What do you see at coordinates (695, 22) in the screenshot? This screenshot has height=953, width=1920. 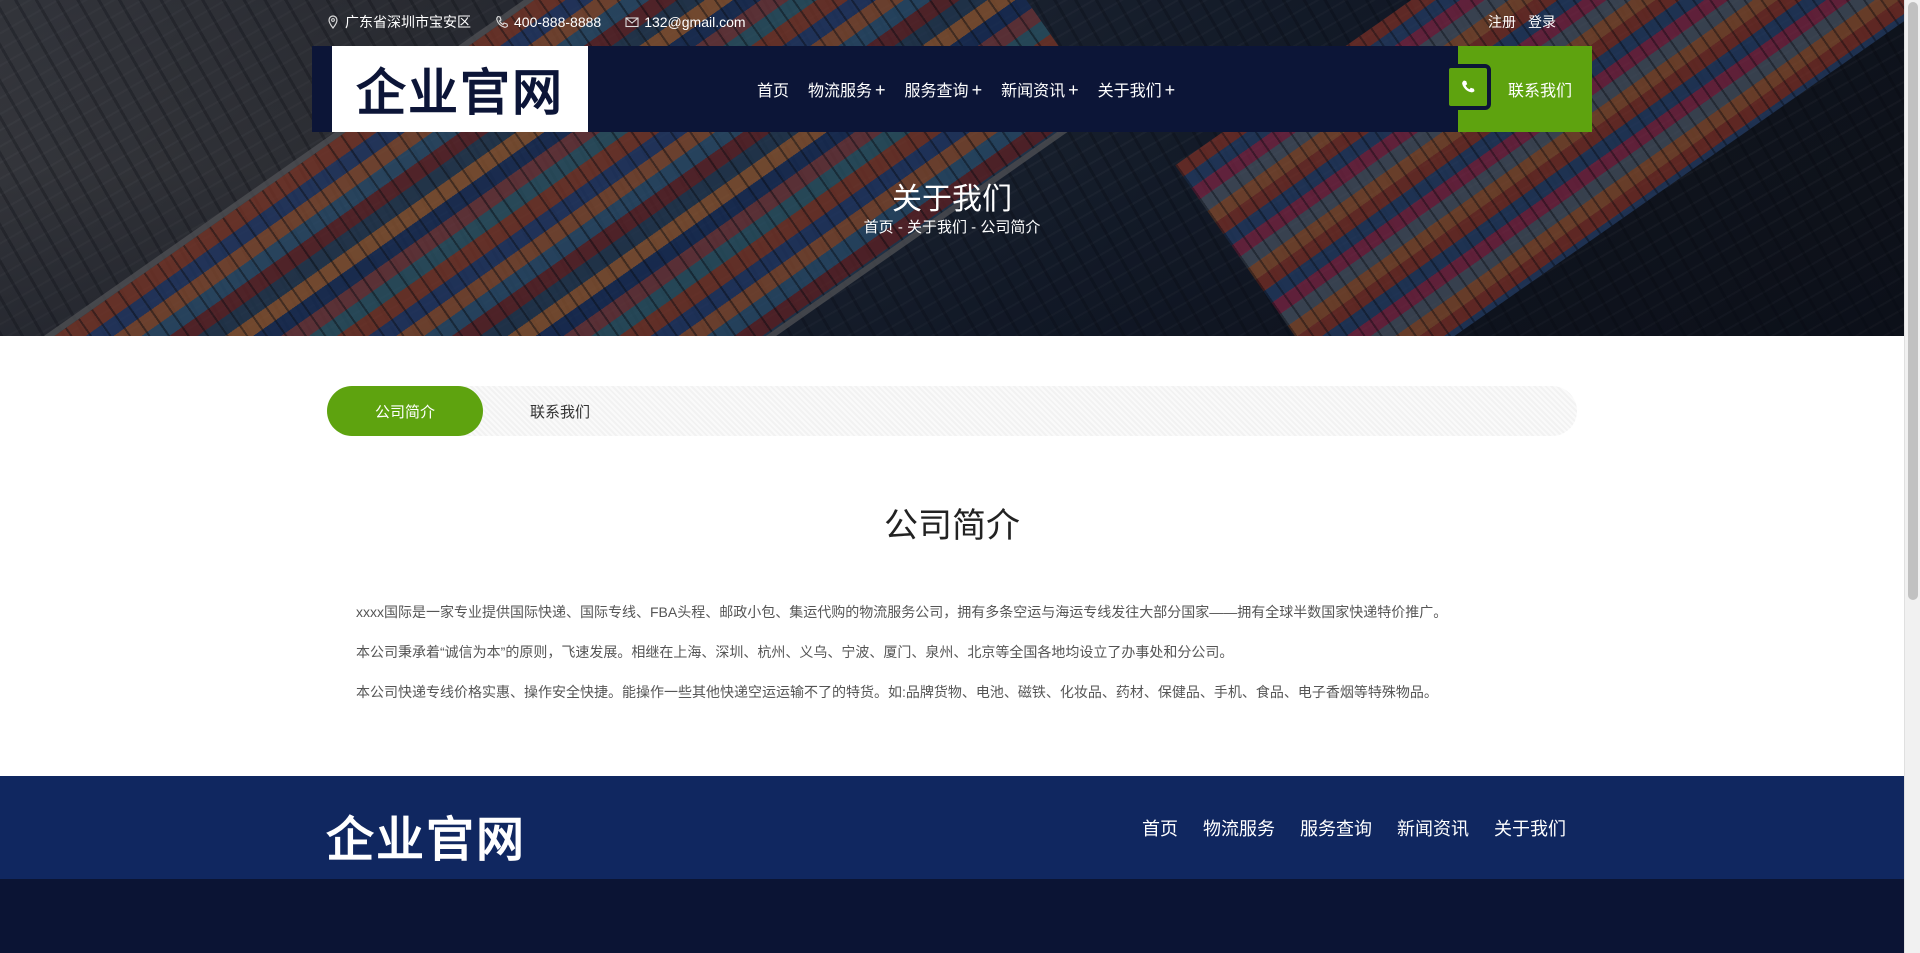 I see `email-text: 132@gmail.com` at bounding box center [695, 22].